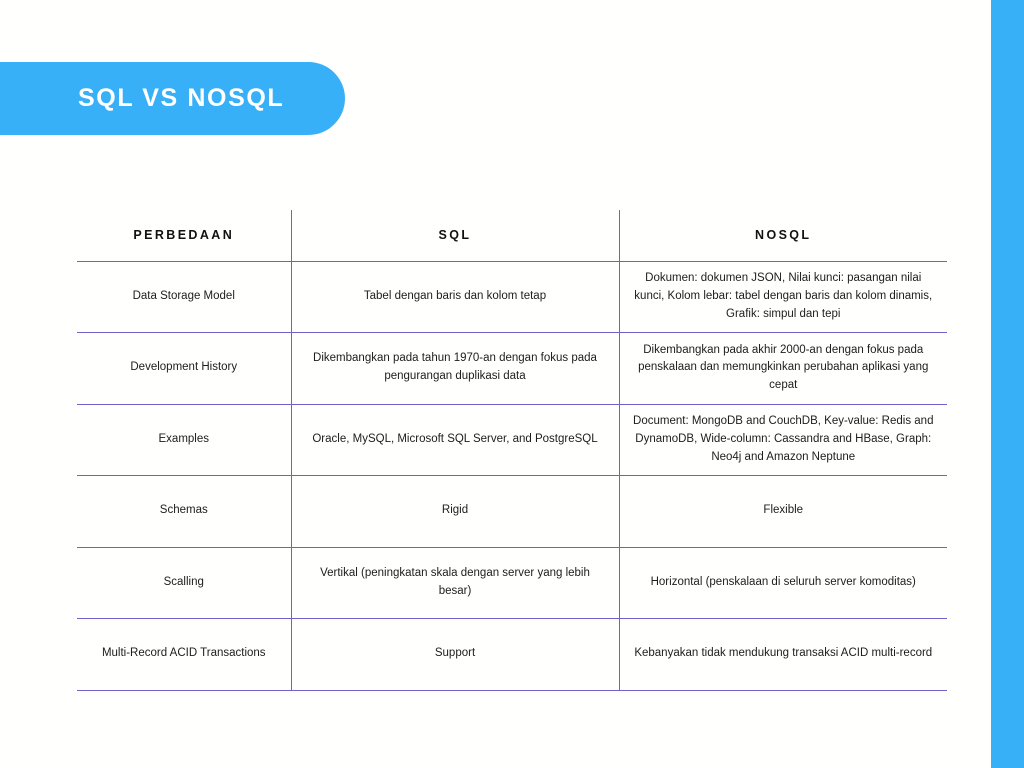 Image resolution: width=1024 pixels, height=768 pixels. I want to click on table-row: Schemas Rigid Flexible, so click(512, 511).